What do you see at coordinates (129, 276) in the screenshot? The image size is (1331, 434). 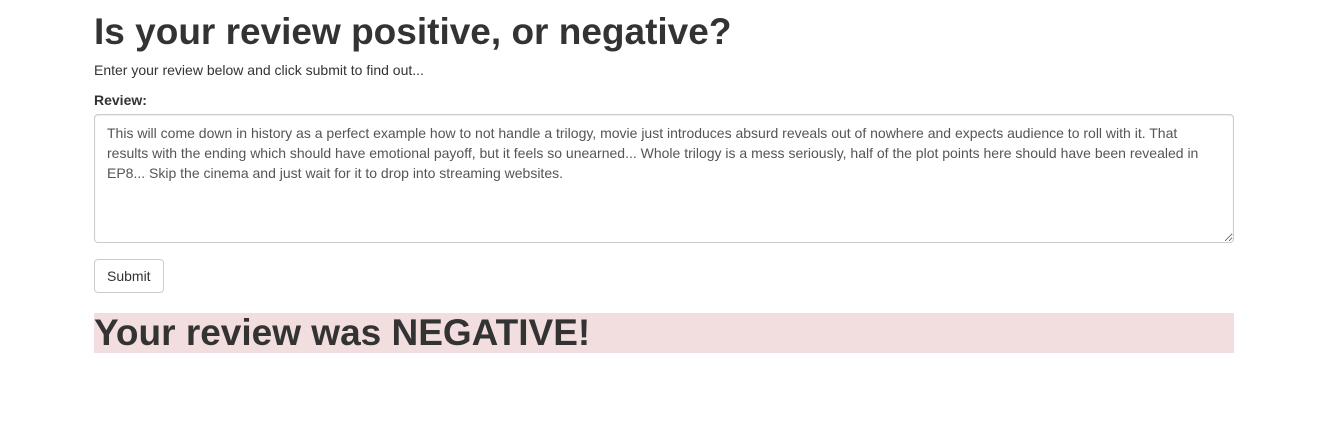 I see `submit-button: Submit` at bounding box center [129, 276].